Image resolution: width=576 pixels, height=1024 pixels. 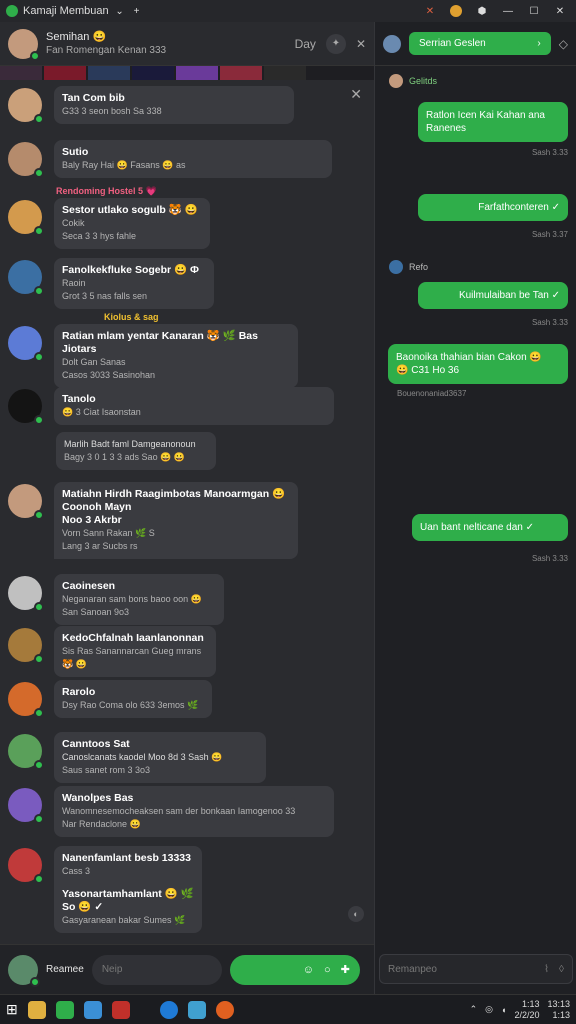 I want to click on window-title: Kamaji Membuan, so click(x=66, y=11).